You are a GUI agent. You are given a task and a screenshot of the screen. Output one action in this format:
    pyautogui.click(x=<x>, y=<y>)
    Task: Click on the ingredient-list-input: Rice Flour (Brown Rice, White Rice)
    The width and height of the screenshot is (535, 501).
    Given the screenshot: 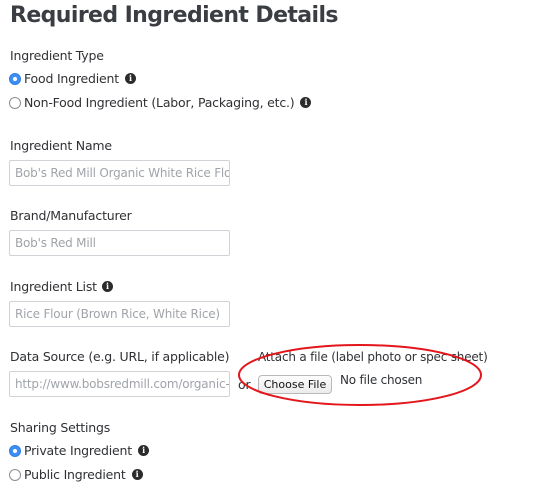 What is the action you would take?
    pyautogui.click(x=119, y=314)
    